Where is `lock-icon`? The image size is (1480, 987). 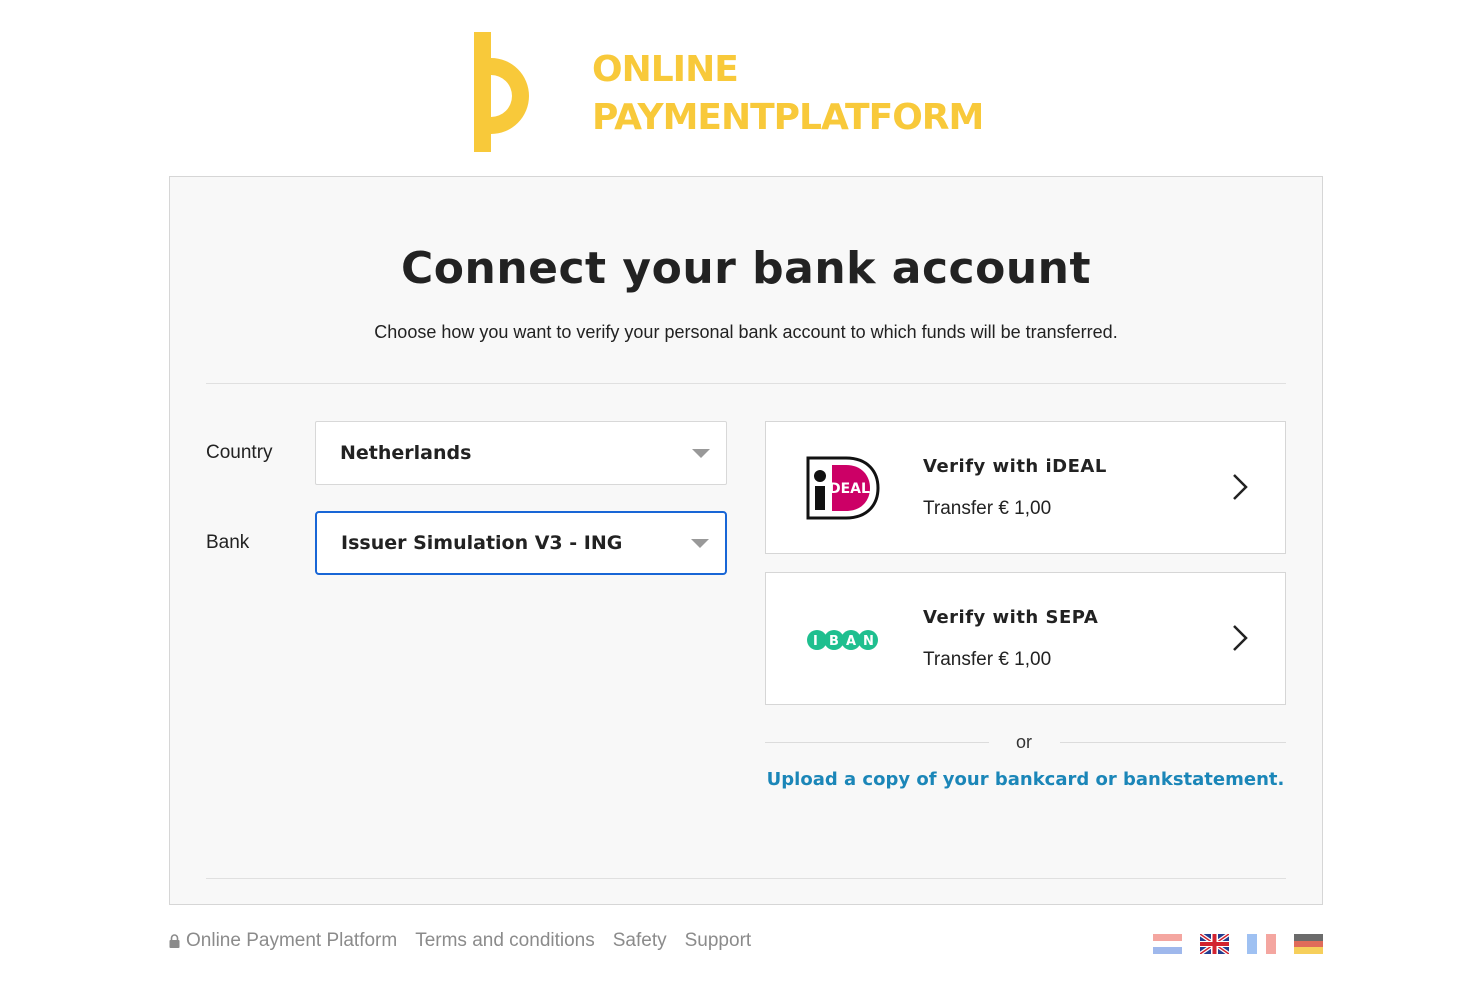 lock-icon is located at coordinates (174, 941).